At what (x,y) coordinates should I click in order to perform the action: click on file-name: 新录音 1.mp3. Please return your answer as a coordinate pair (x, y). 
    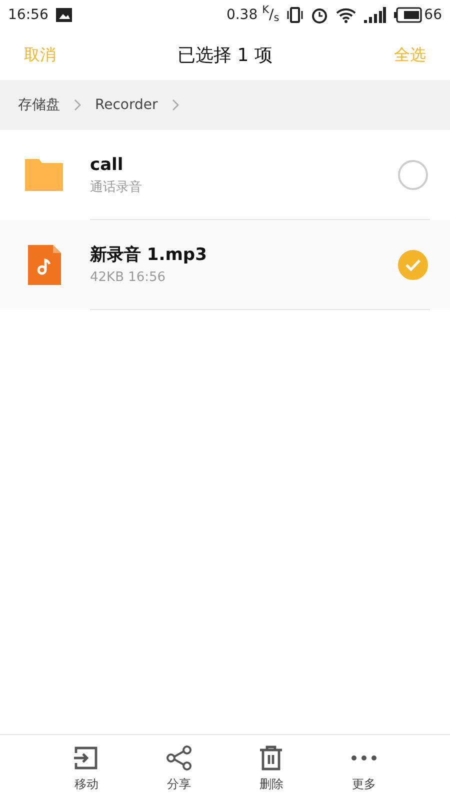
    Looking at the image, I should click on (149, 255).